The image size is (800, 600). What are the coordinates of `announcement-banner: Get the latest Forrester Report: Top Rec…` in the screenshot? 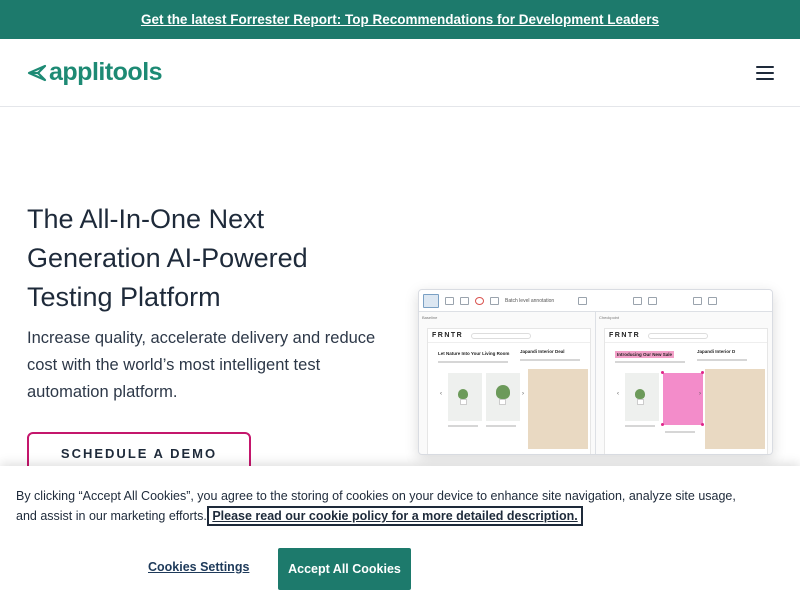 It's located at (400, 19).